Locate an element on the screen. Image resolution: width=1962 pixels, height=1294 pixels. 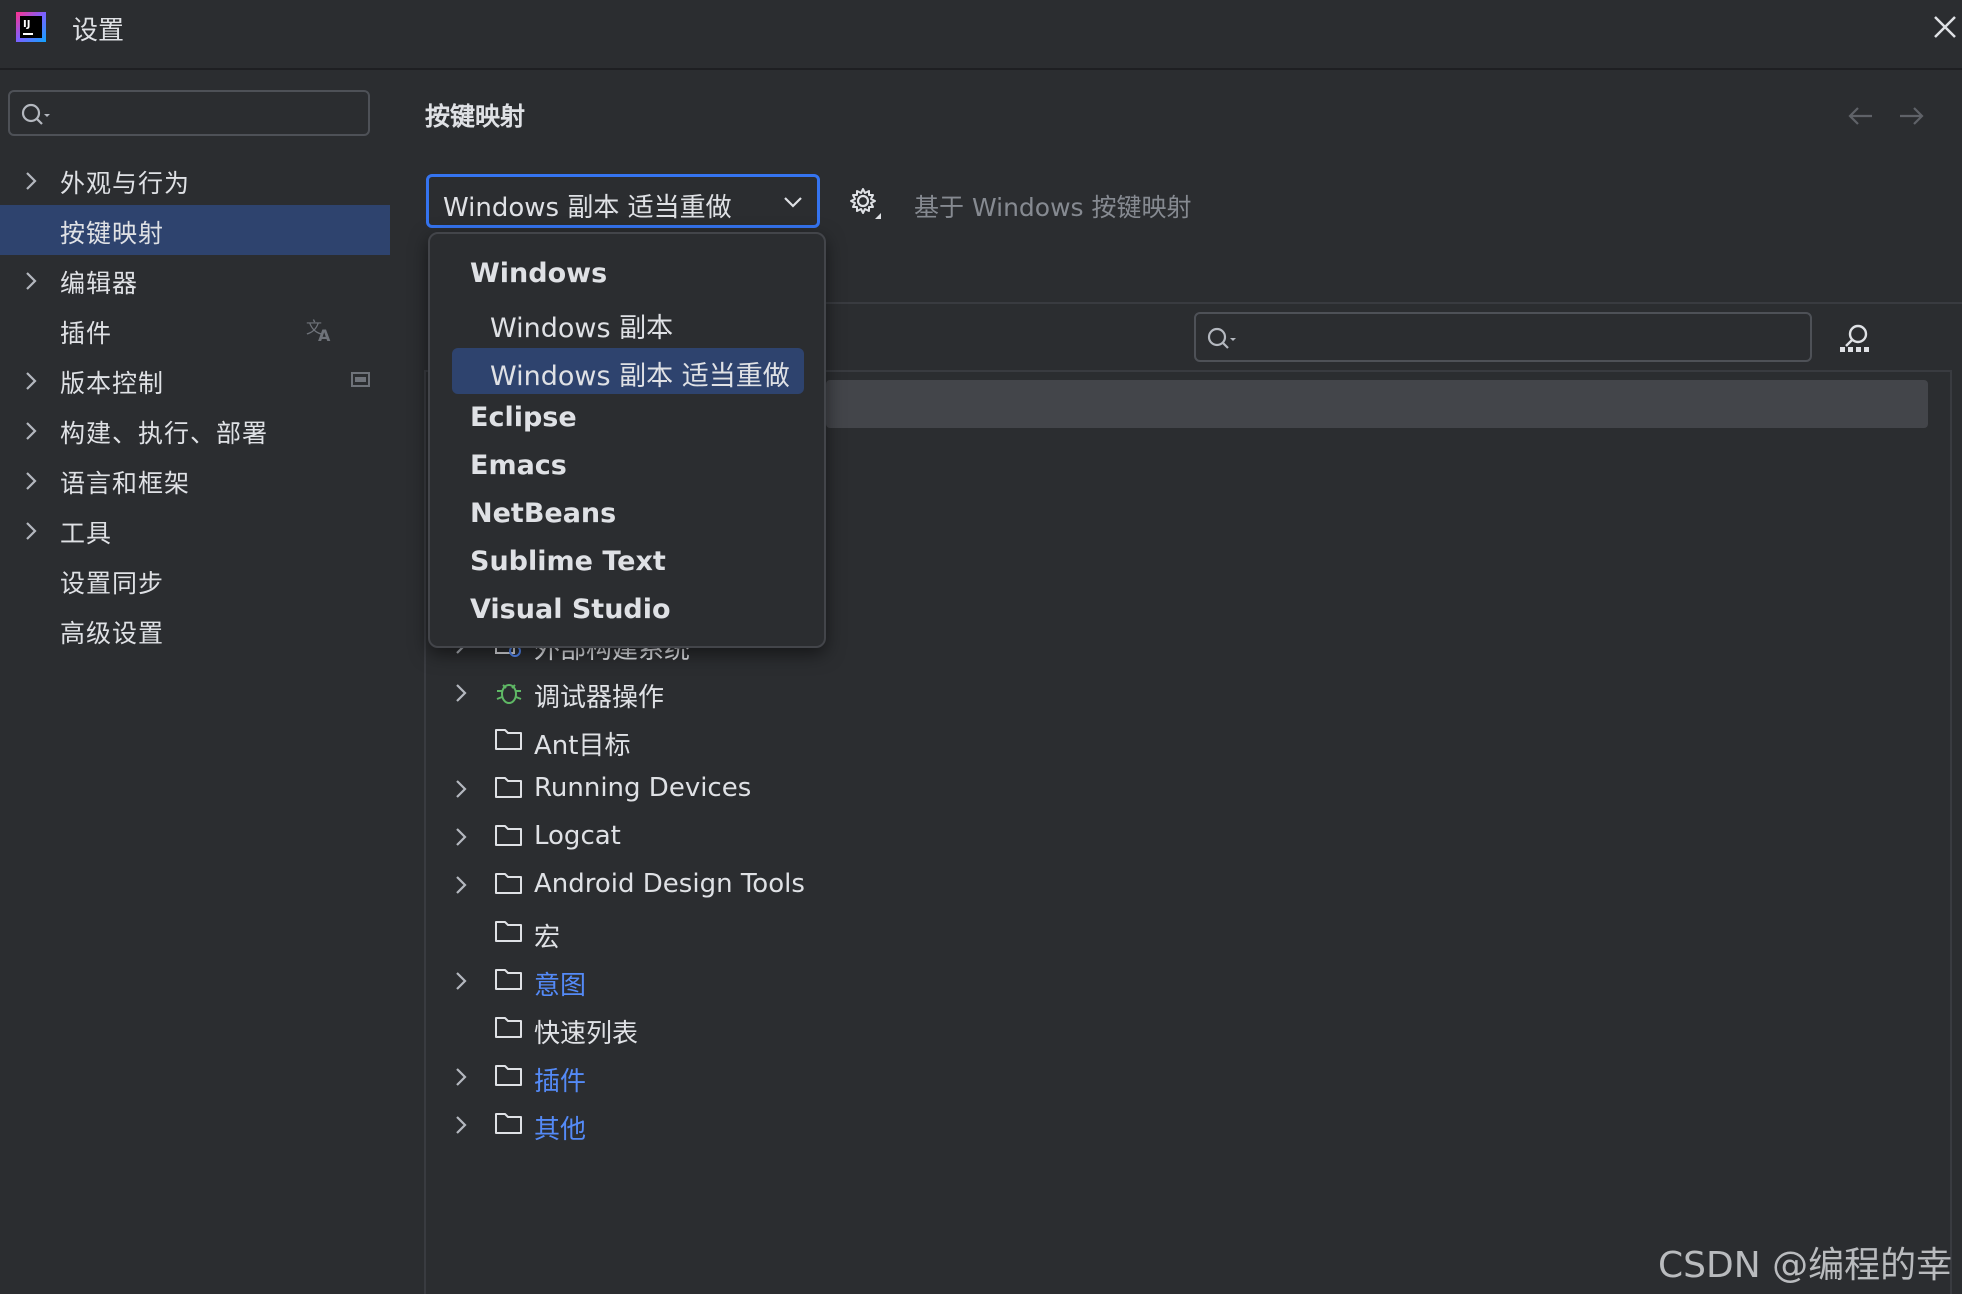
tree-row: 快速列表 is located at coordinates (904, 1029).